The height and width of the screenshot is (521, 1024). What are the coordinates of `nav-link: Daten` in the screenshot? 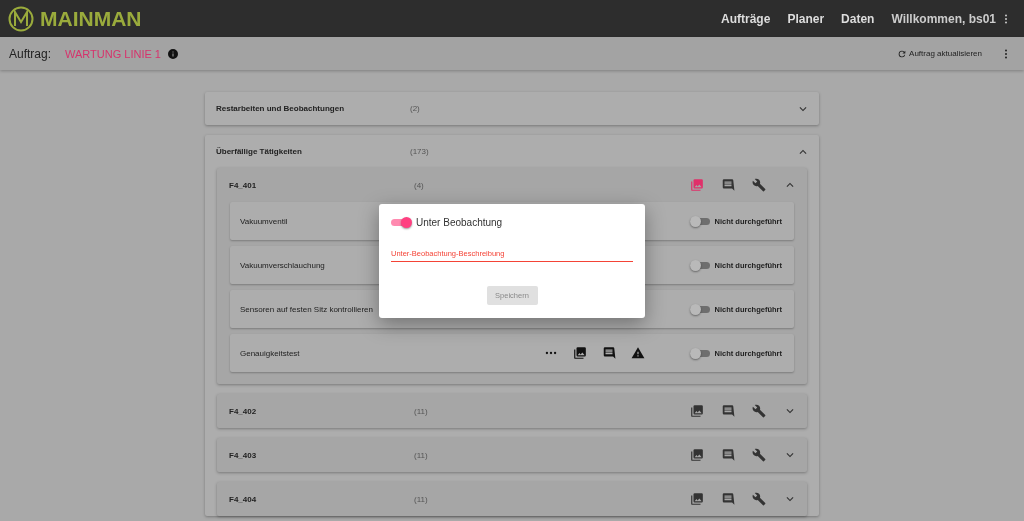 It's located at (858, 18).